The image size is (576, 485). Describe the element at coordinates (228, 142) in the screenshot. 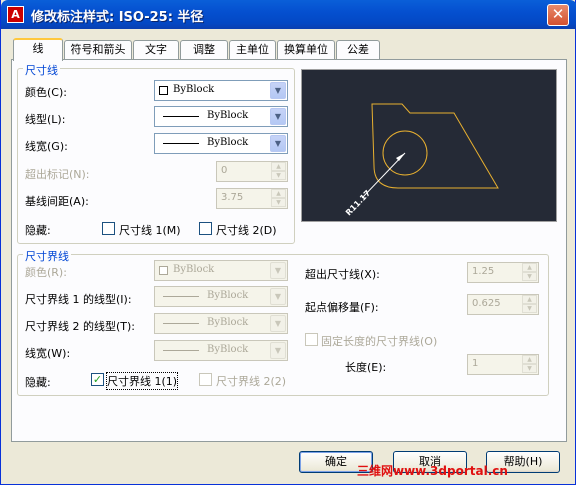

I see `dim-lineweight-value: ByBlock` at that location.